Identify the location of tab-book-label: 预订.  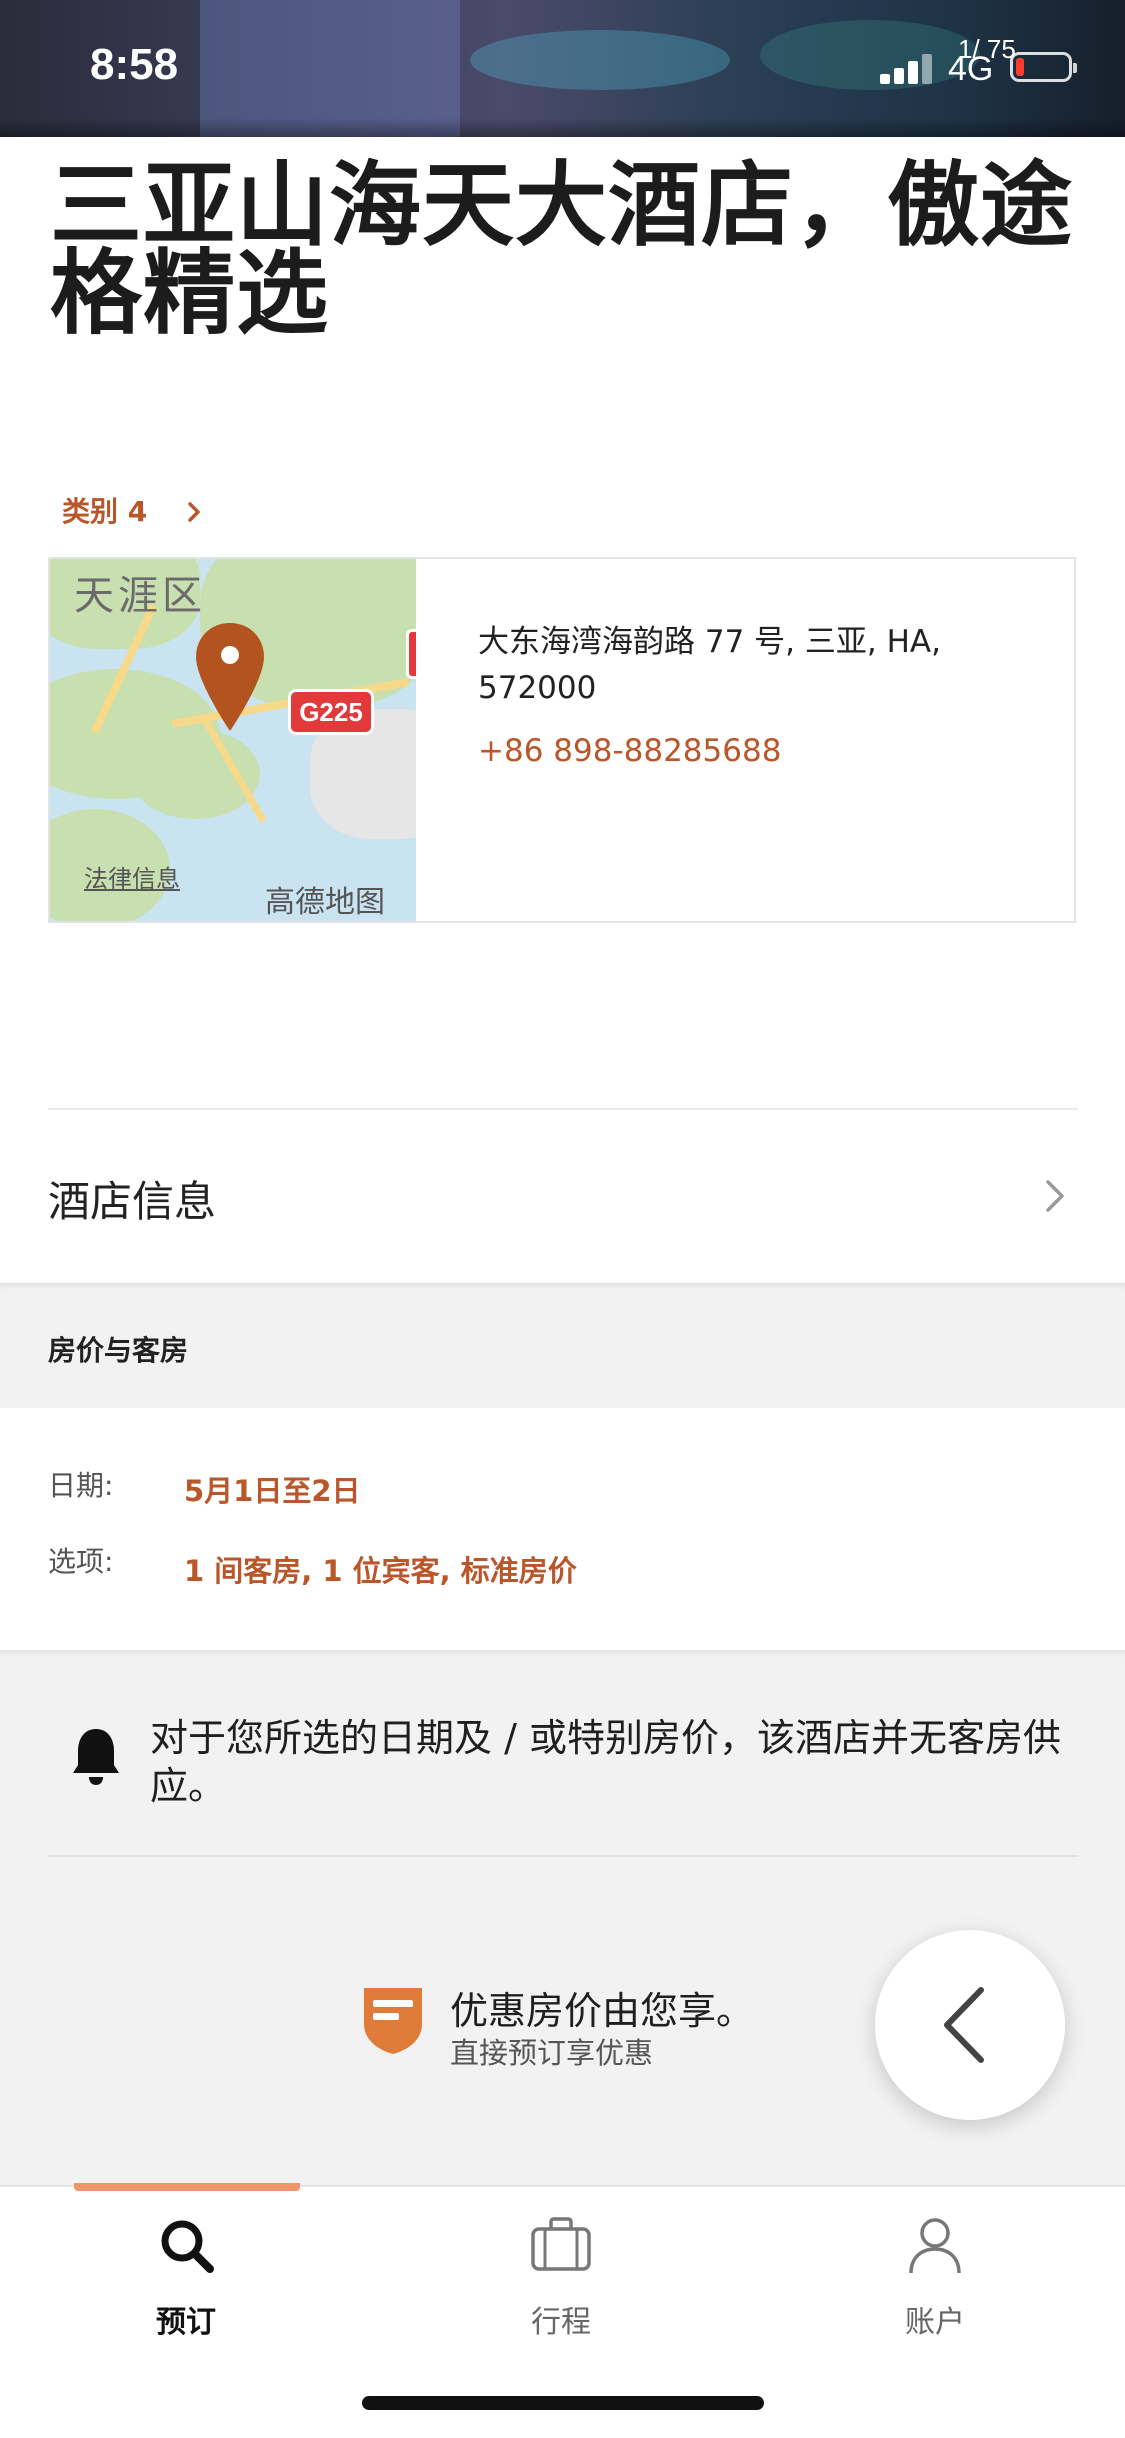
(186, 2322).